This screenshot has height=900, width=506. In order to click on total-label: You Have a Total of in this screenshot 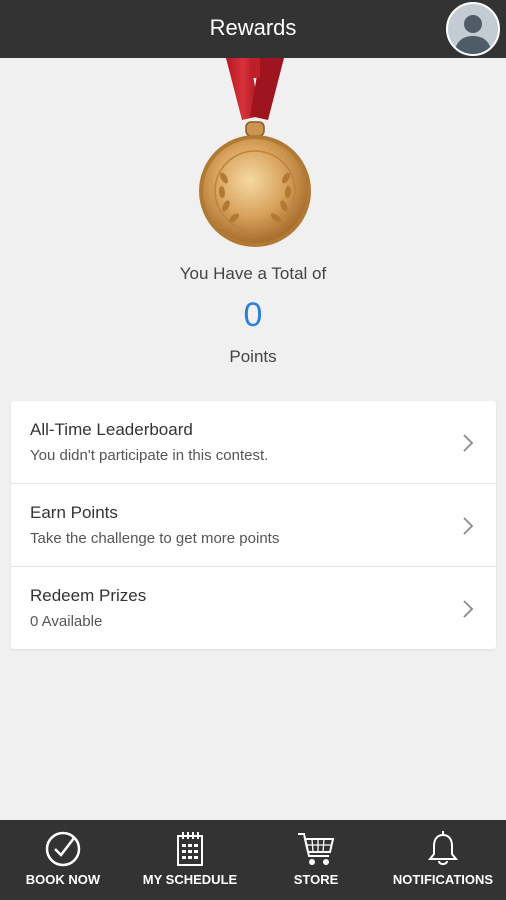, I will do `click(253, 273)`.